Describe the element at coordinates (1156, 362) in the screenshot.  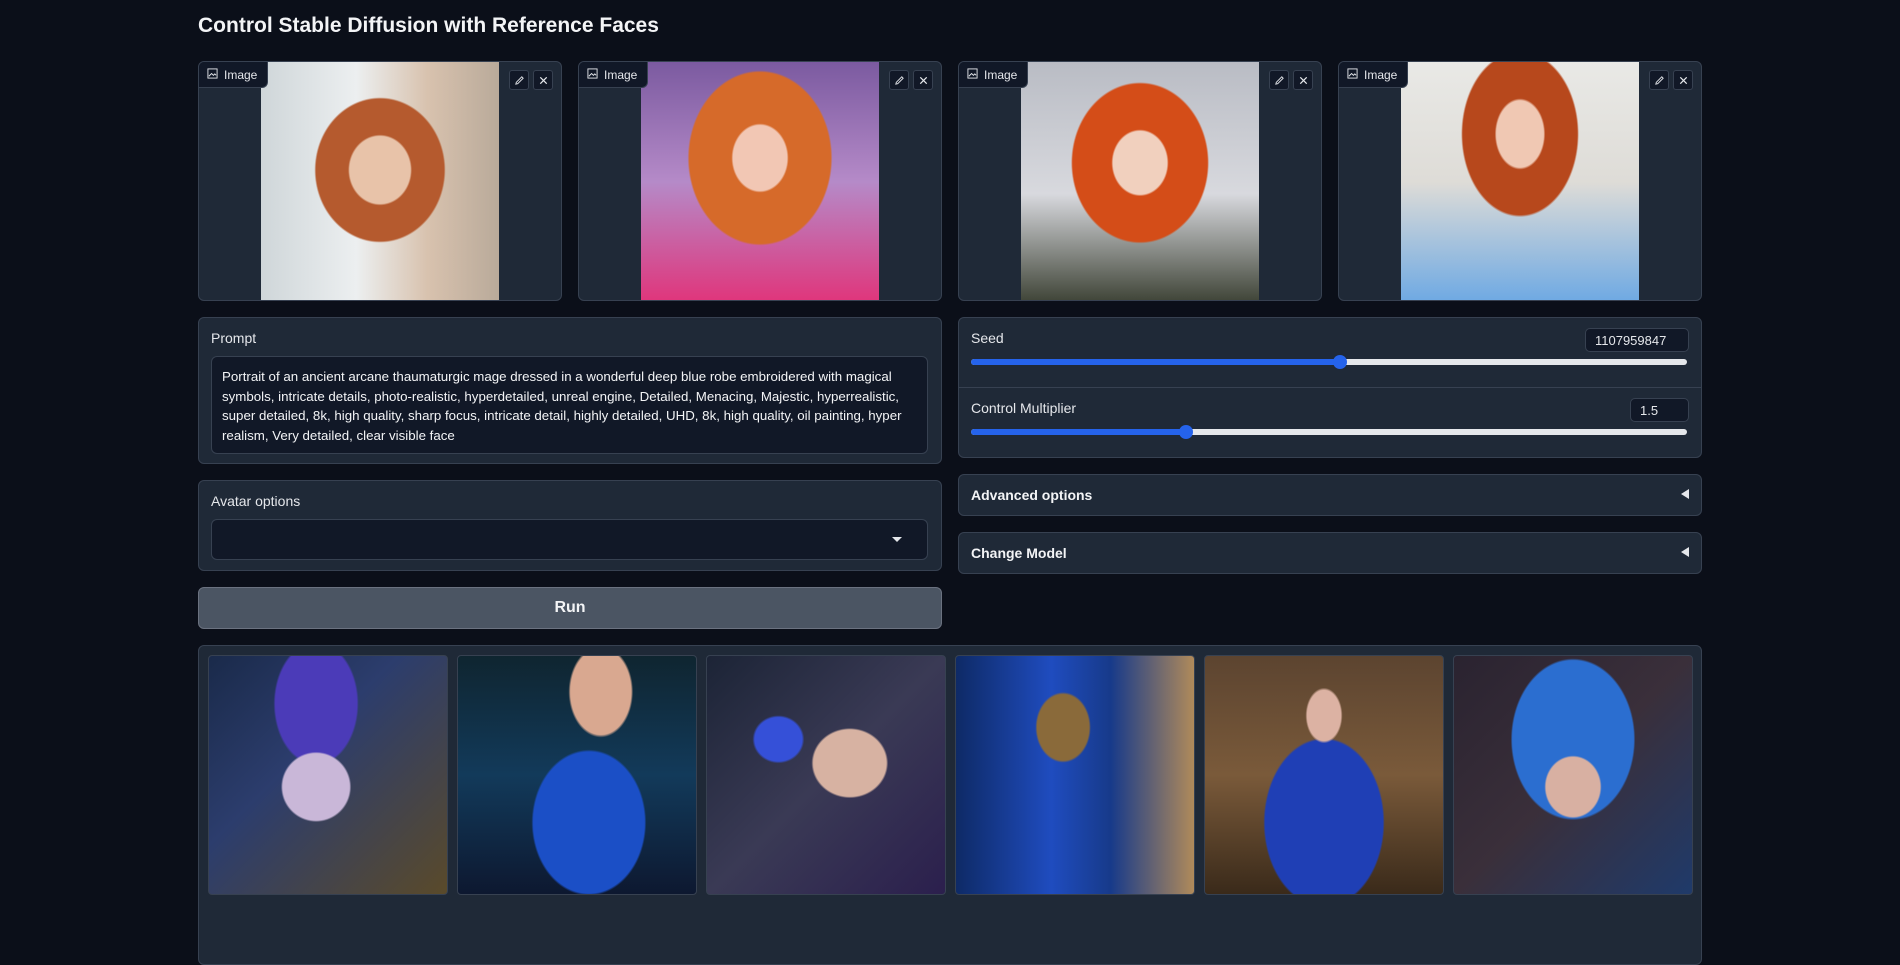
I see `seed-slider-fill` at that location.